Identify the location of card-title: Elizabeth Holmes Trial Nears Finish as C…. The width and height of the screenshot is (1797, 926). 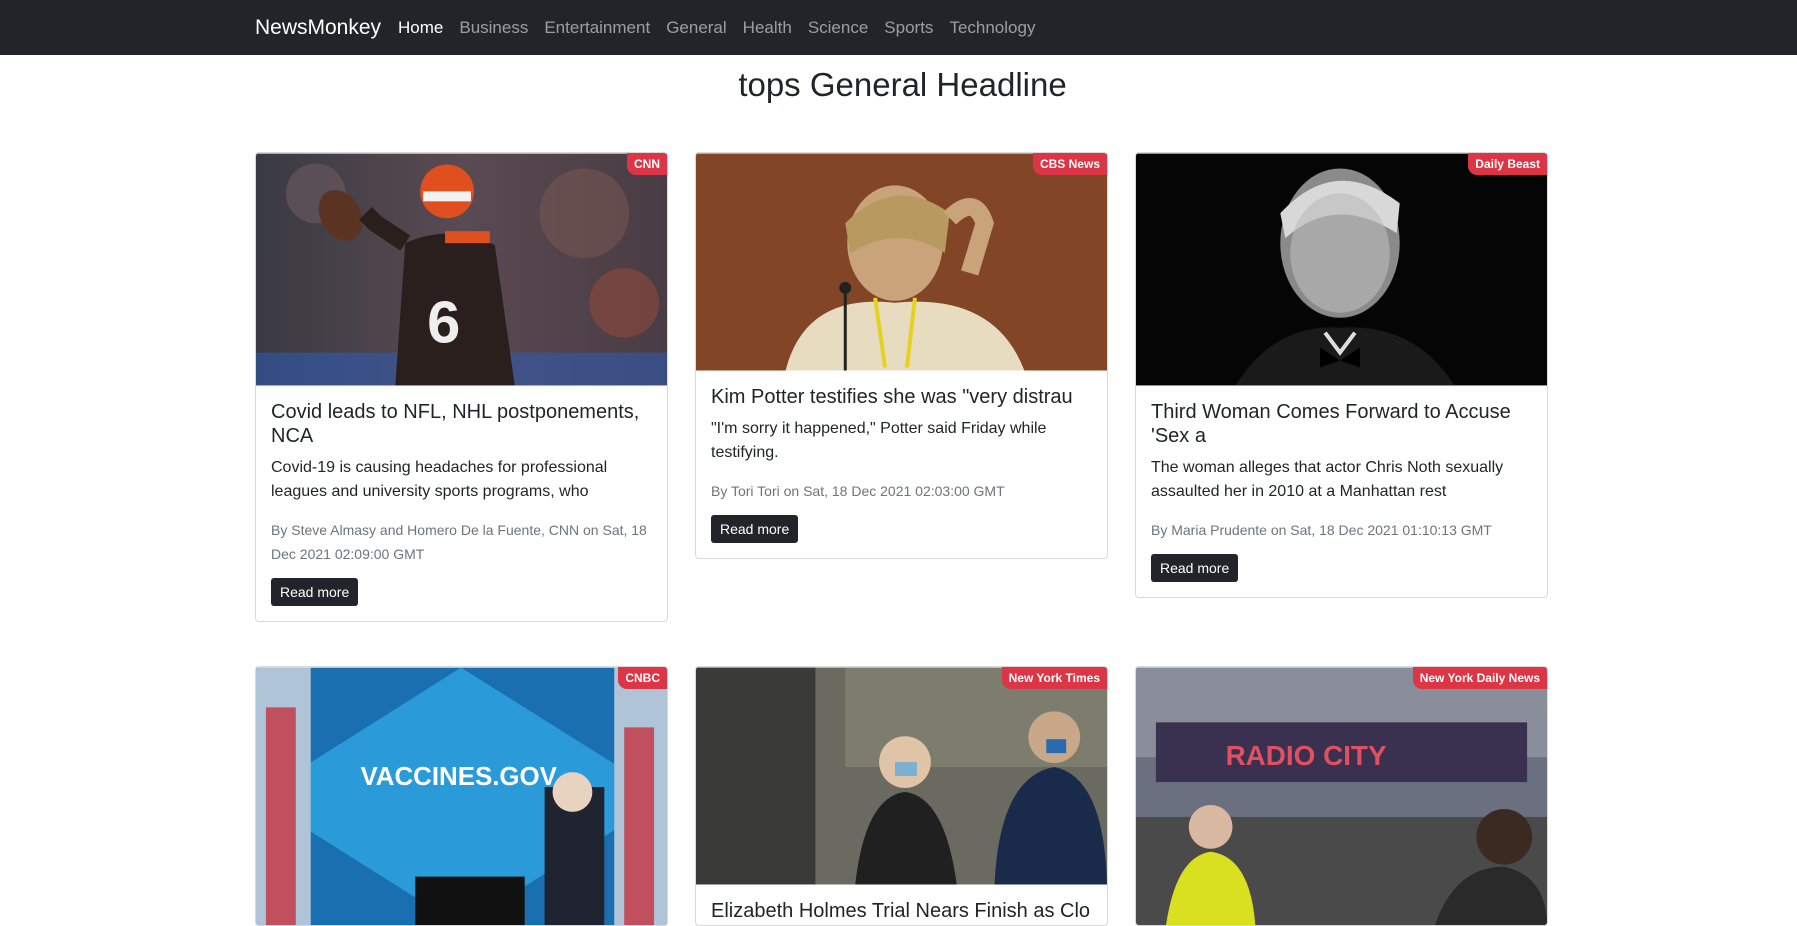
(901, 911).